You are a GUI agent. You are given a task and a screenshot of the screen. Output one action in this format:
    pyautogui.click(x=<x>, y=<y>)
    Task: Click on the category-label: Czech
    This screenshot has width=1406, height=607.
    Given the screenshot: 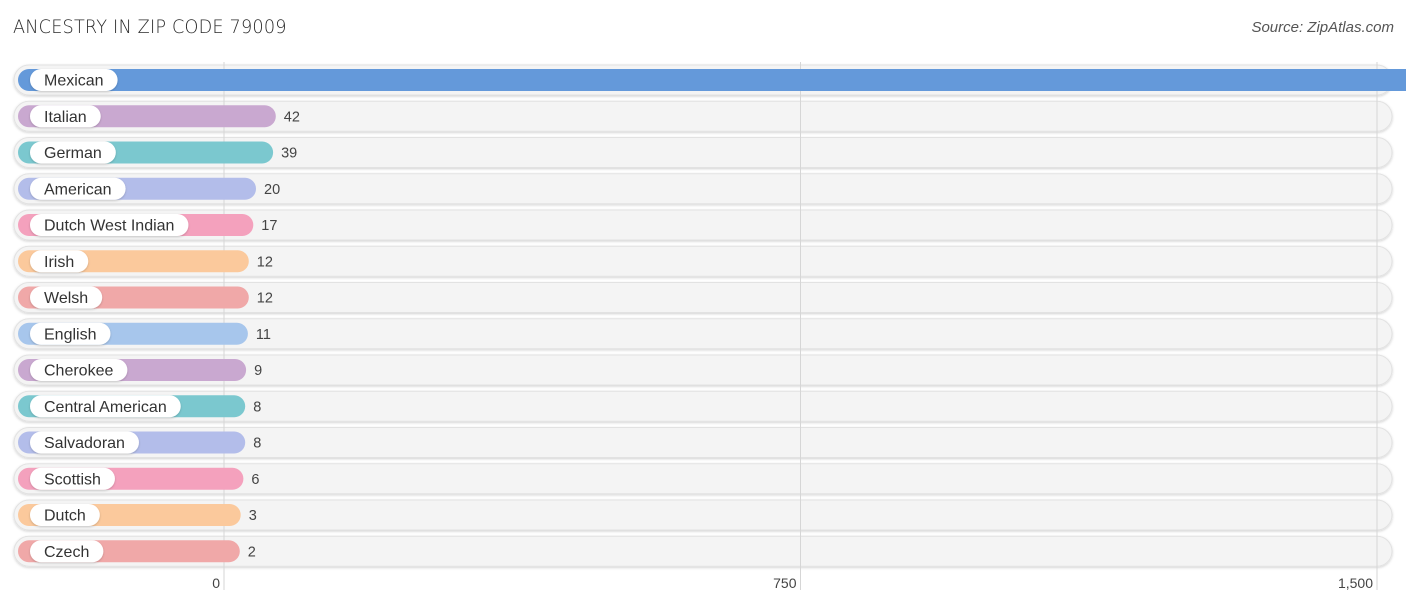 What is the action you would take?
    pyautogui.click(x=66, y=552)
    